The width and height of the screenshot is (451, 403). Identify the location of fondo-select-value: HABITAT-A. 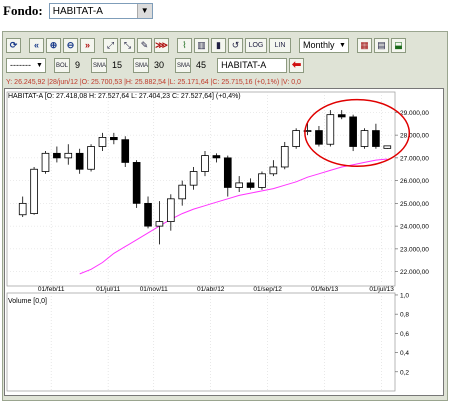
(77, 11).